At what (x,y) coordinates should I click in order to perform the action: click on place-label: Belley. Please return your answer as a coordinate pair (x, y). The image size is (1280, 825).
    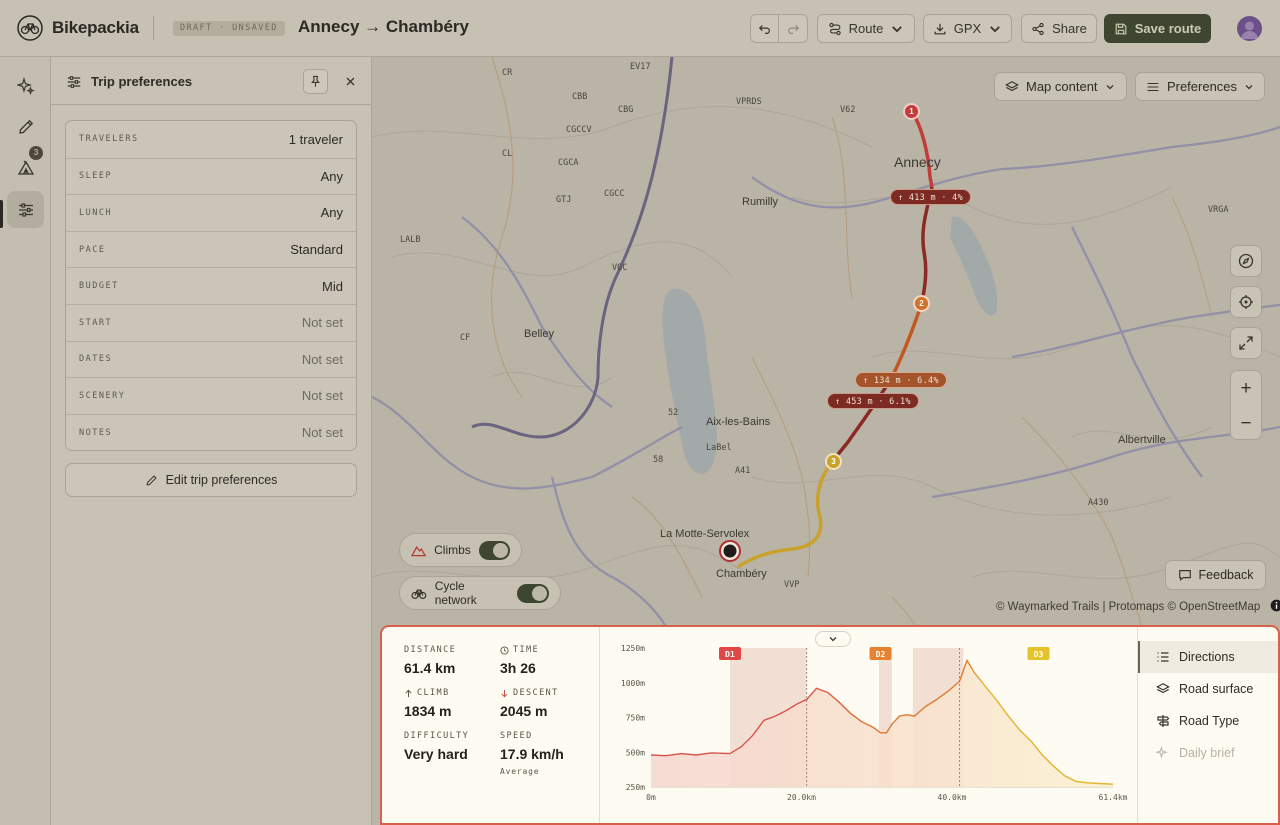
    Looking at the image, I should click on (539, 334).